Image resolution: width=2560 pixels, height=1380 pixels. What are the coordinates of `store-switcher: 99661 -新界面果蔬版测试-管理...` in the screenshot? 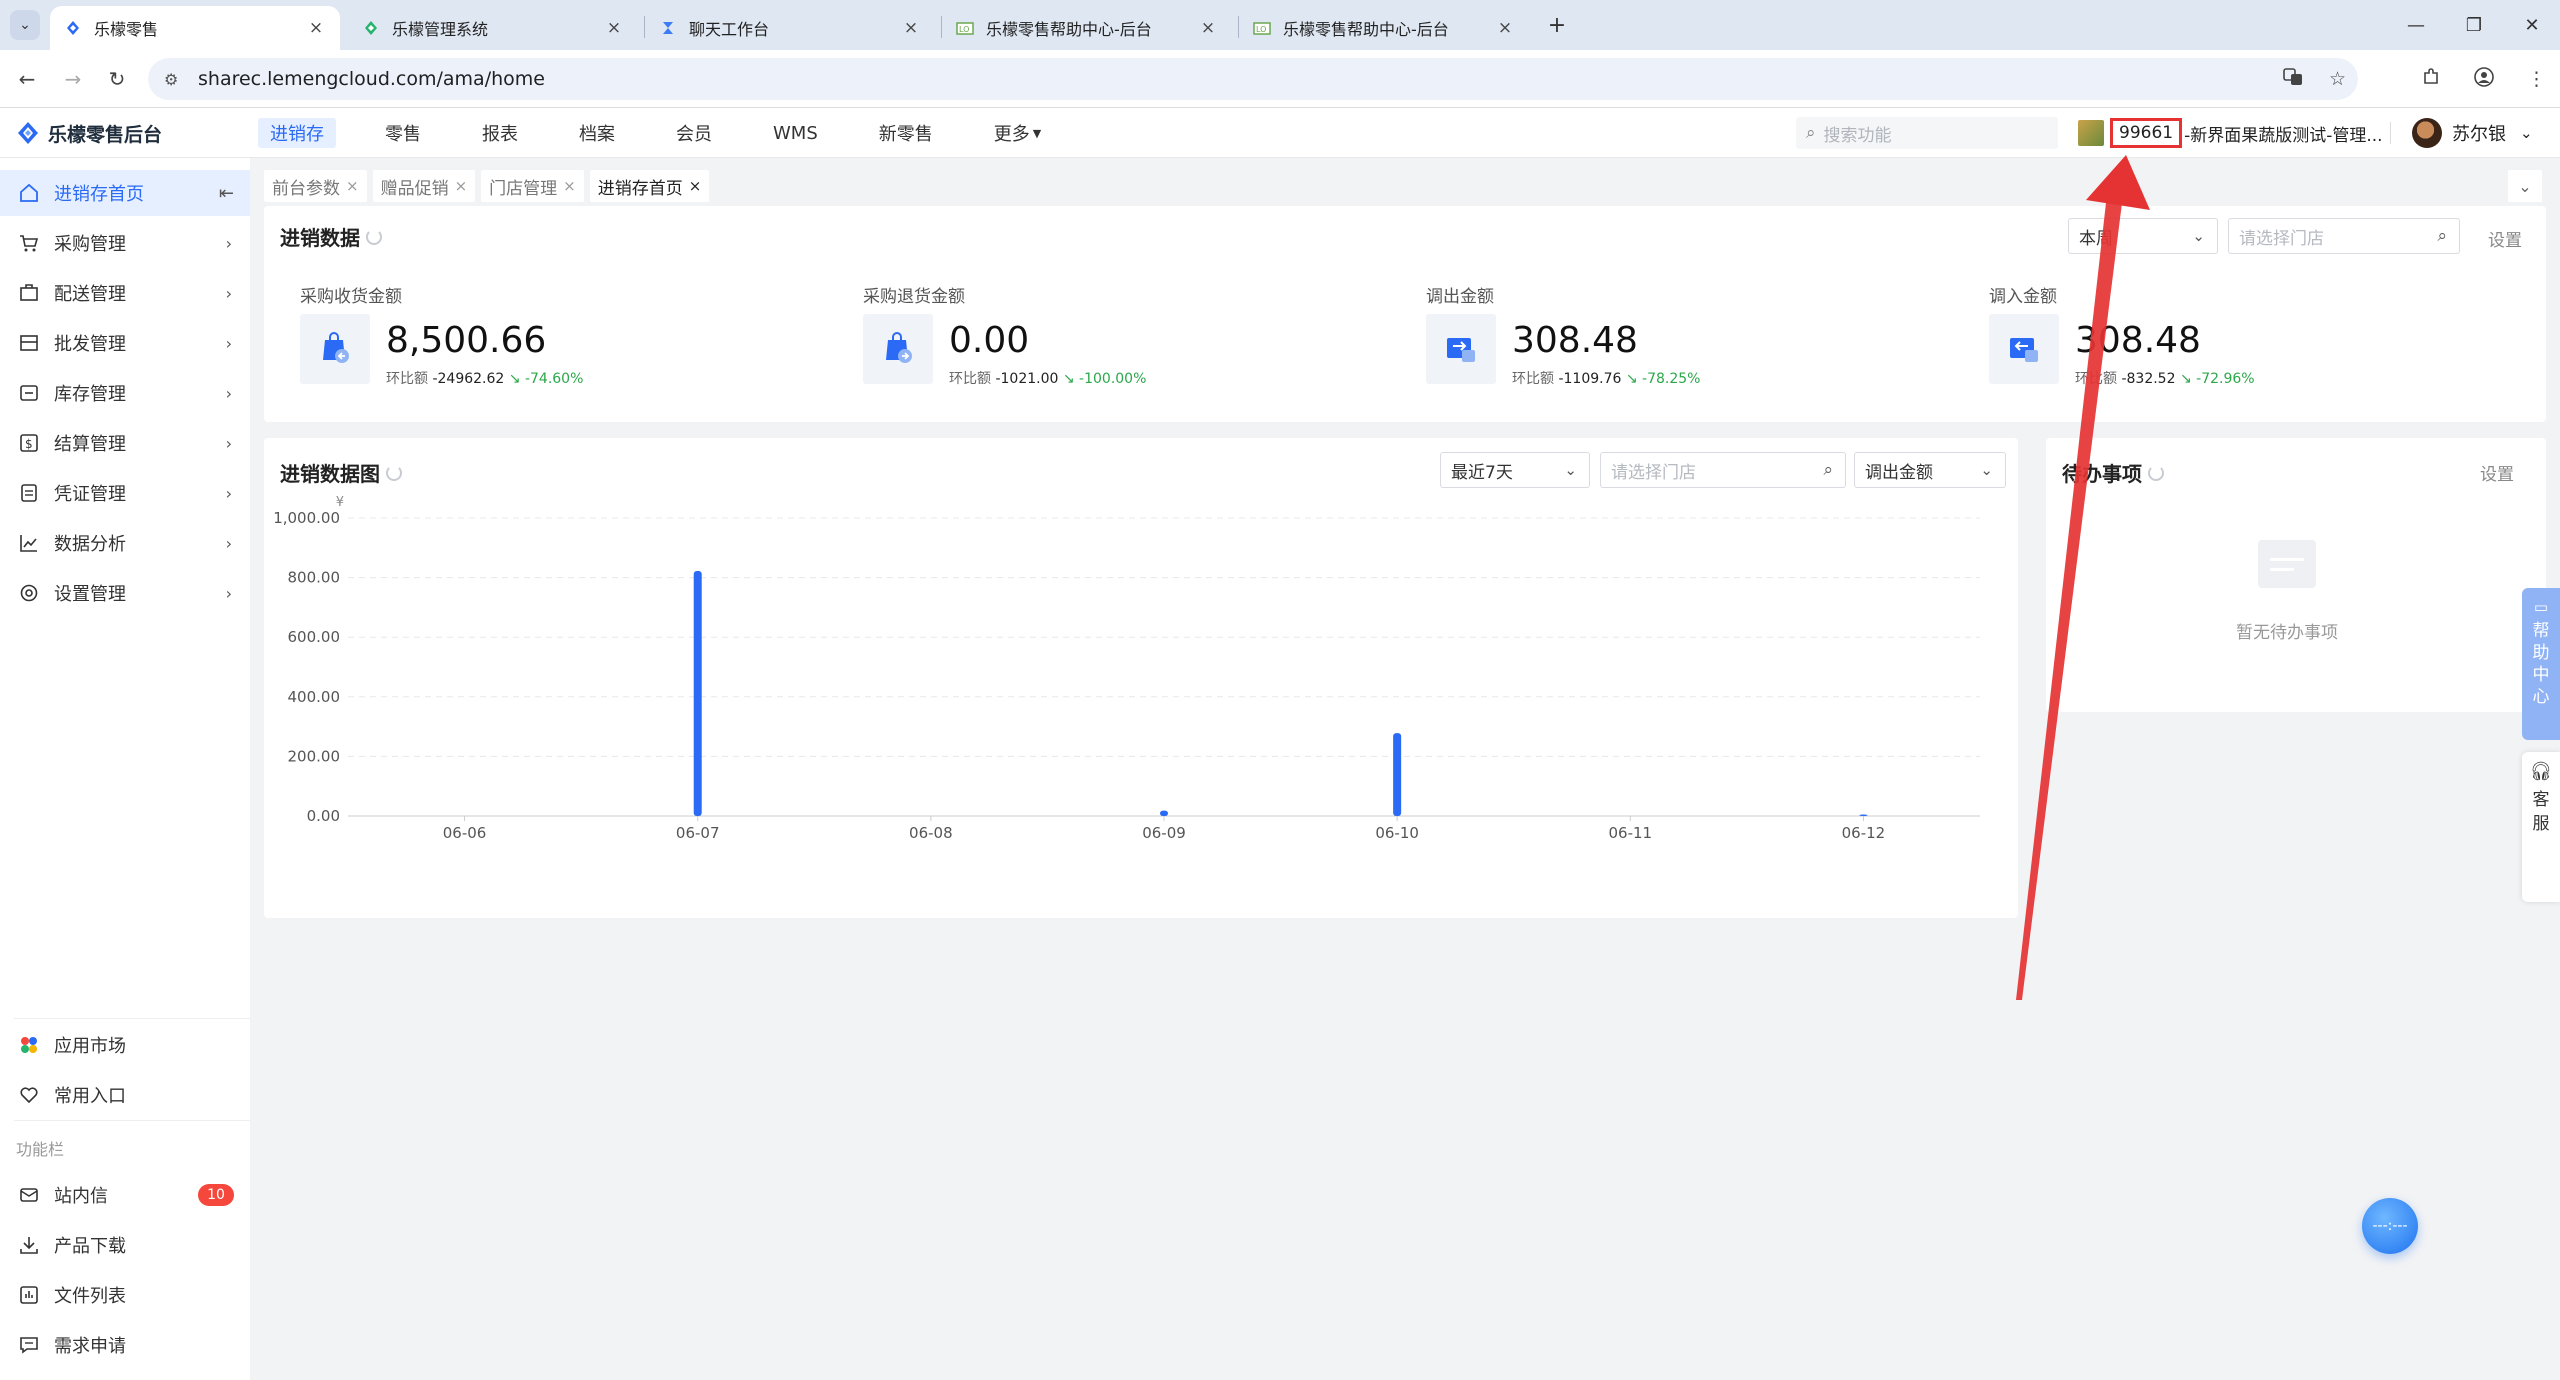 It's located at (2230, 133).